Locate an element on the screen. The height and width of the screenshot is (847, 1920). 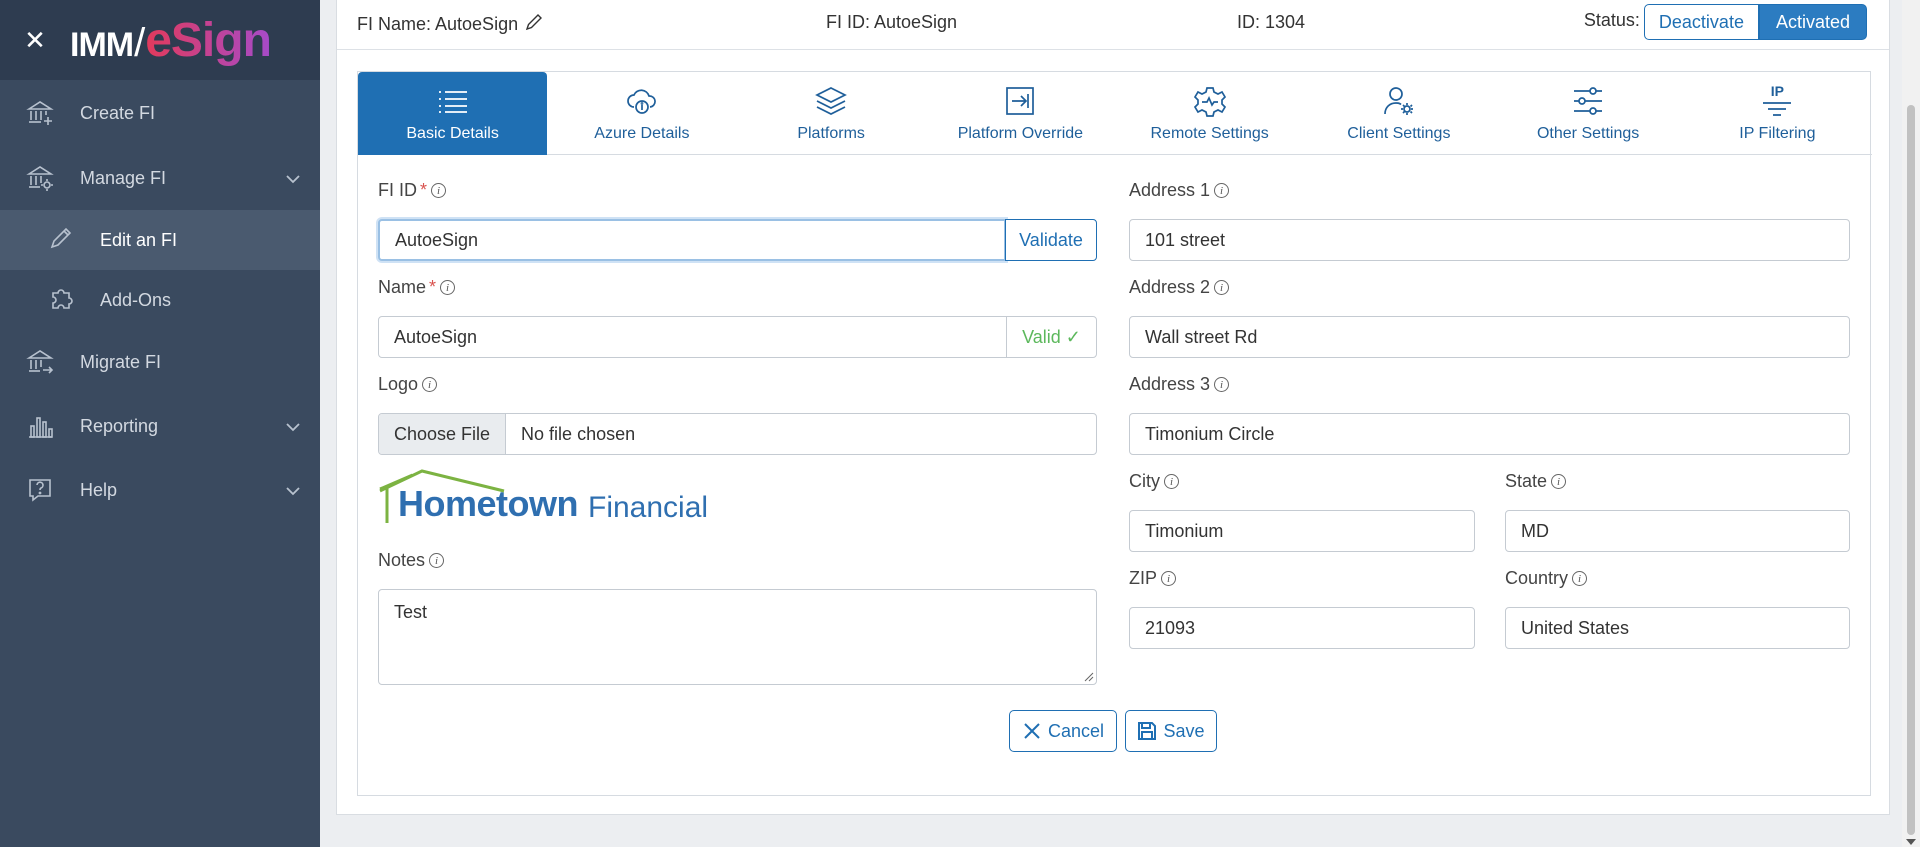
tab-remote-settings: Remote Settings is located at coordinates (1209, 113).